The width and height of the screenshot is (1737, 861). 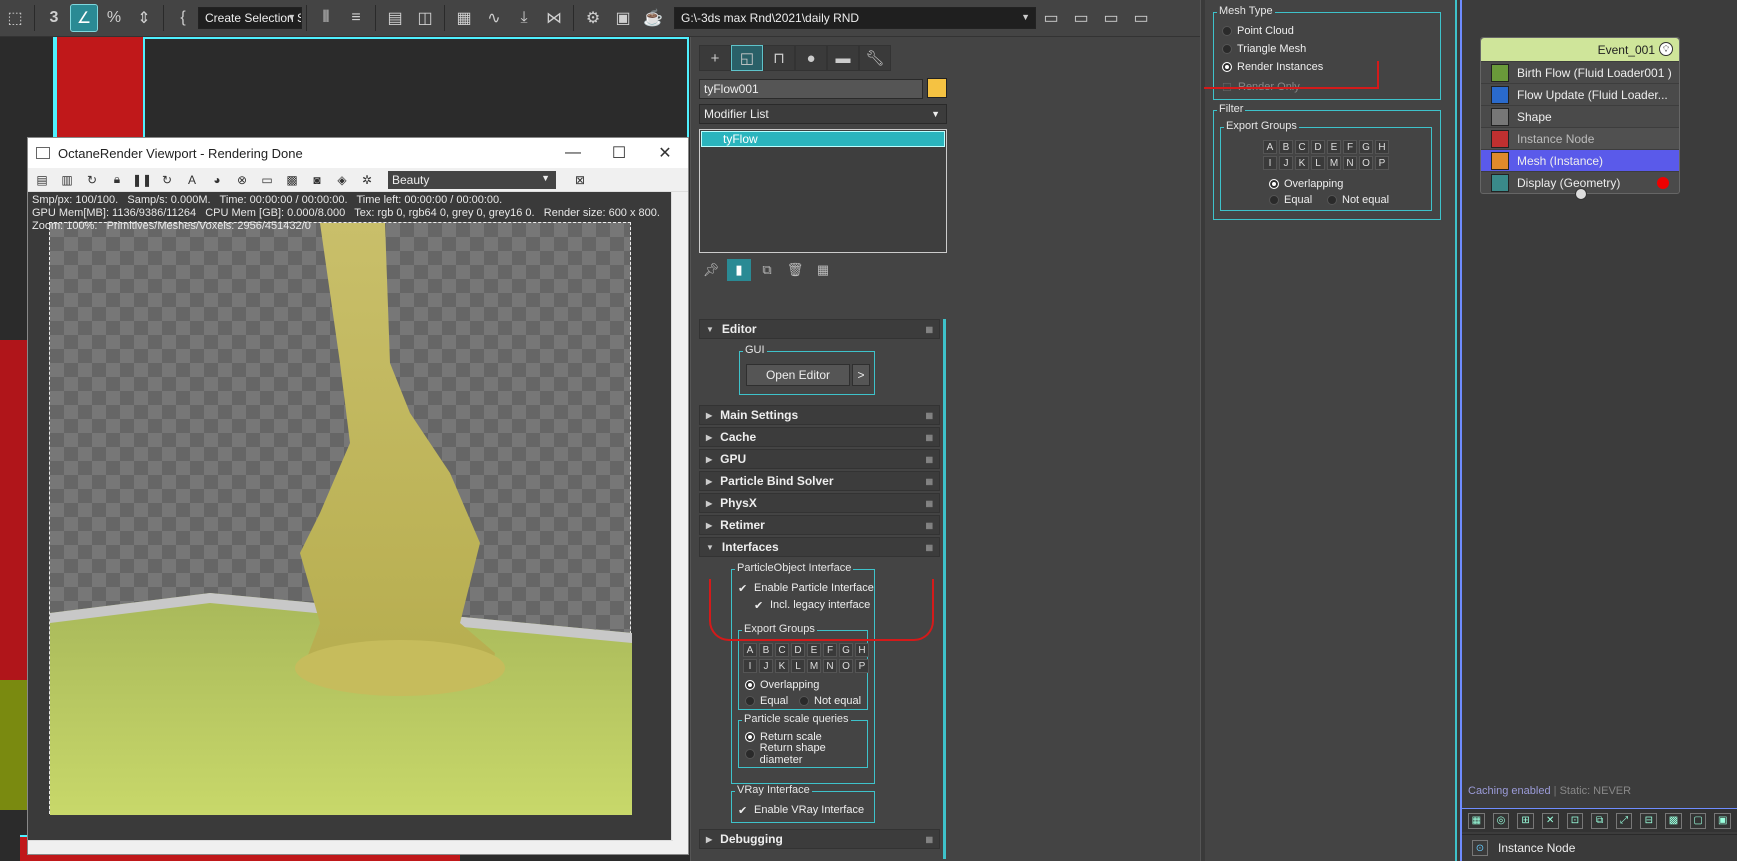 What do you see at coordinates (217, 180) in the screenshot?
I see `color-picker-icon: ◕` at bounding box center [217, 180].